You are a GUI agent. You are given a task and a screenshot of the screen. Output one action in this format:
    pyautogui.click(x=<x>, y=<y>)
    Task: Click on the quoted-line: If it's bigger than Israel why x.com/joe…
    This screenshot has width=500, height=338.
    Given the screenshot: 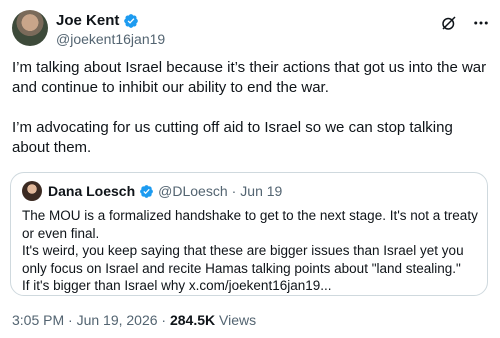 What is the action you would take?
    pyautogui.click(x=177, y=285)
    